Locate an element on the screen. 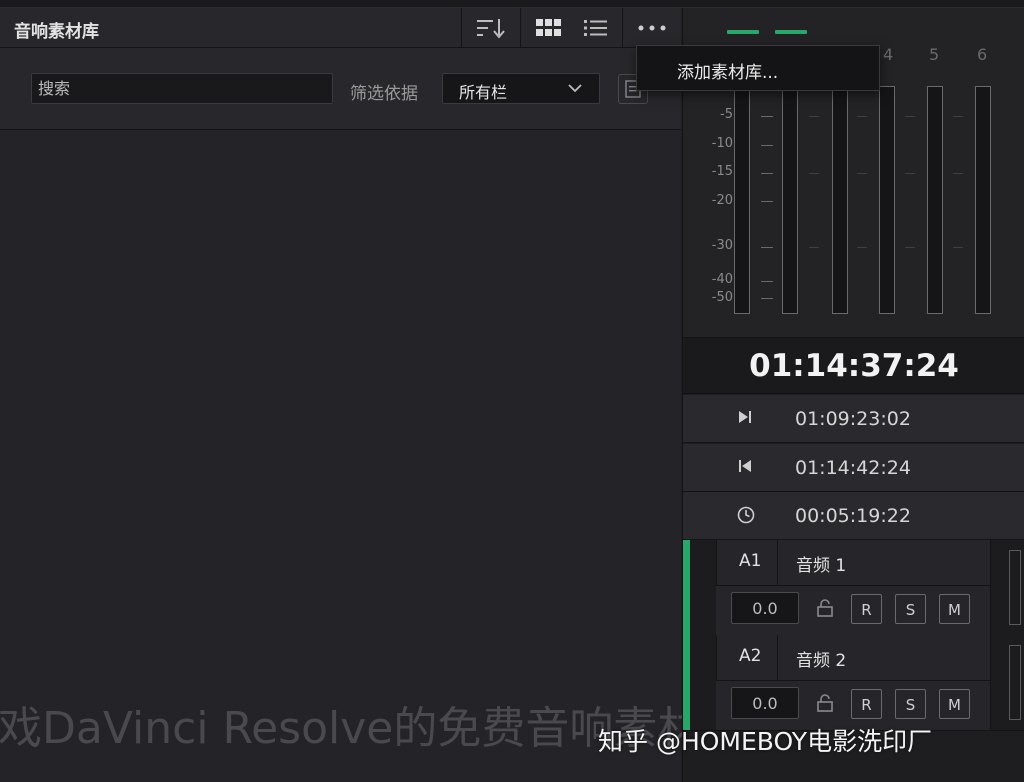 Image resolution: width=1024 pixels, height=782 pixels. track-name-label: 音频 1 is located at coordinates (821, 566).